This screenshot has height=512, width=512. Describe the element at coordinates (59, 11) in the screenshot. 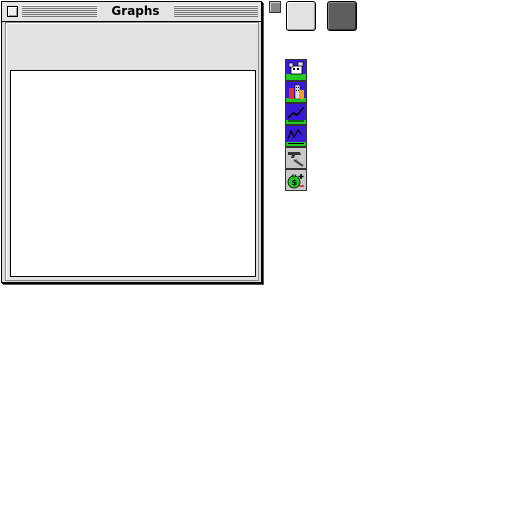

I see `titlebar-stripes-left` at that location.